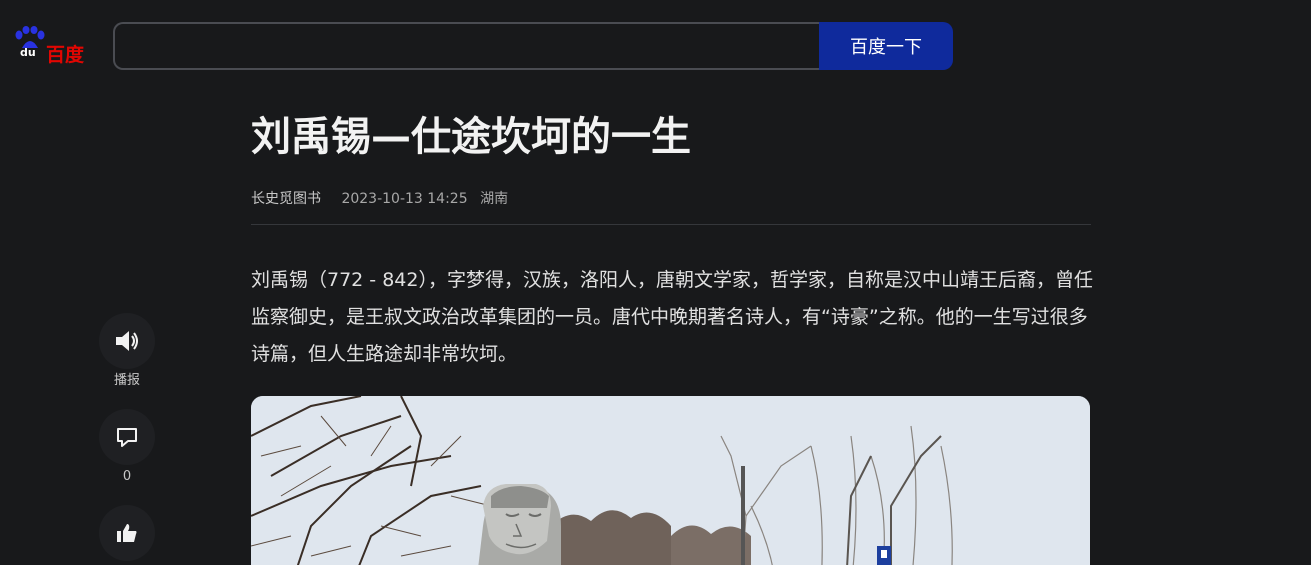 The width and height of the screenshot is (1311, 565). What do you see at coordinates (404, 199) in the screenshot?
I see `publish-datetime: 2023-10-13 14:25` at bounding box center [404, 199].